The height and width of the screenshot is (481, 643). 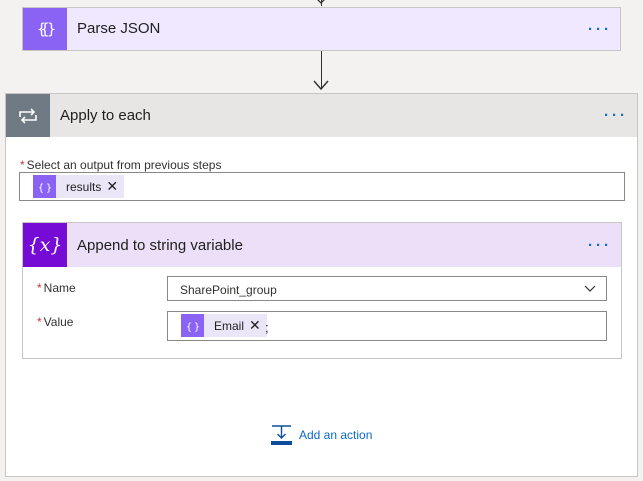 What do you see at coordinates (58, 322) in the screenshot?
I see `value-label-text: Value` at bounding box center [58, 322].